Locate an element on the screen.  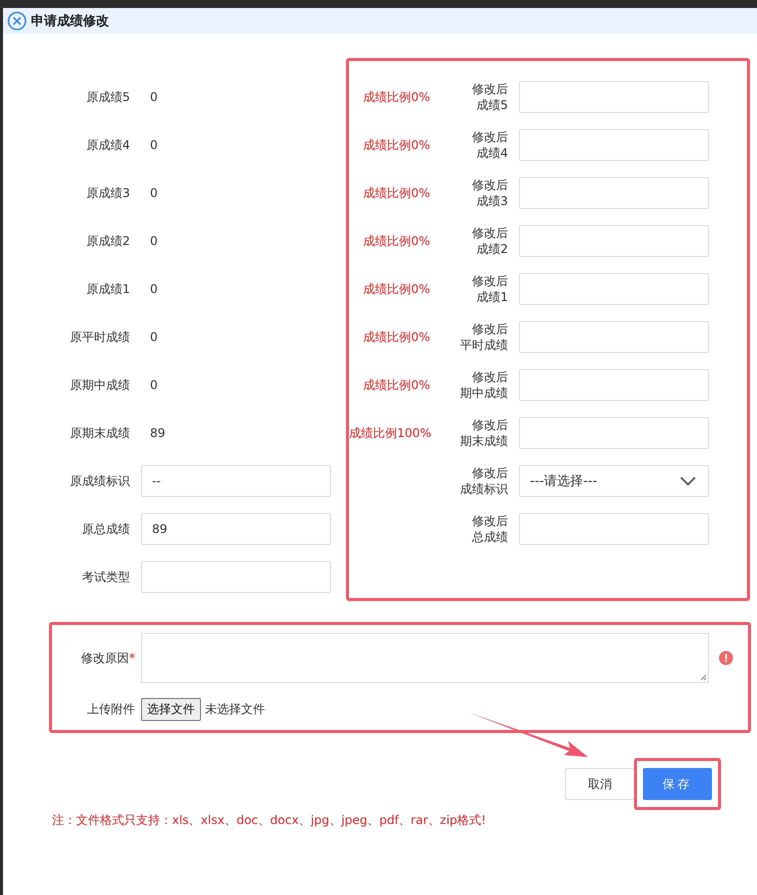
score-value: 89 is located at coordinates (157, 433).